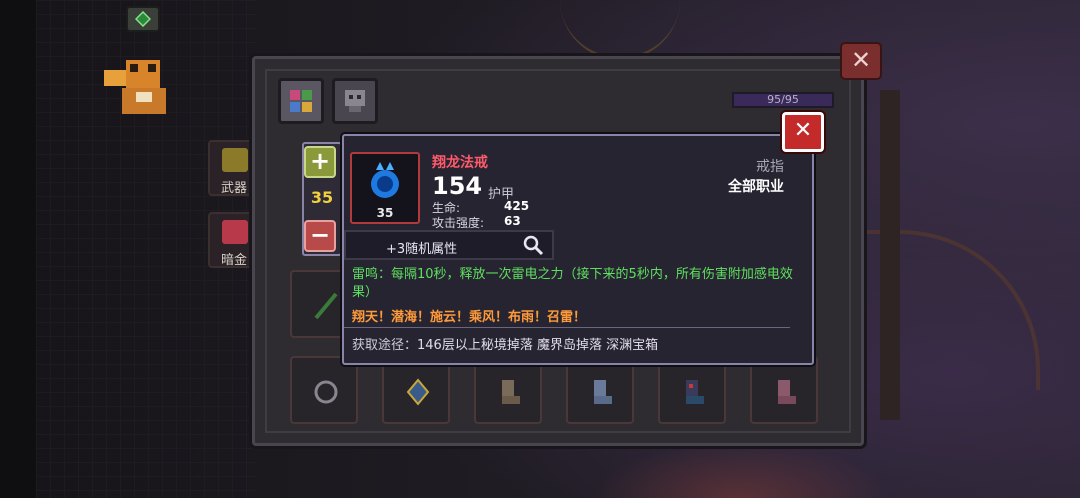 The width and height of the screenshot is (1080, 498). I want to click on weapon-label: 武器, so click(233, 188).